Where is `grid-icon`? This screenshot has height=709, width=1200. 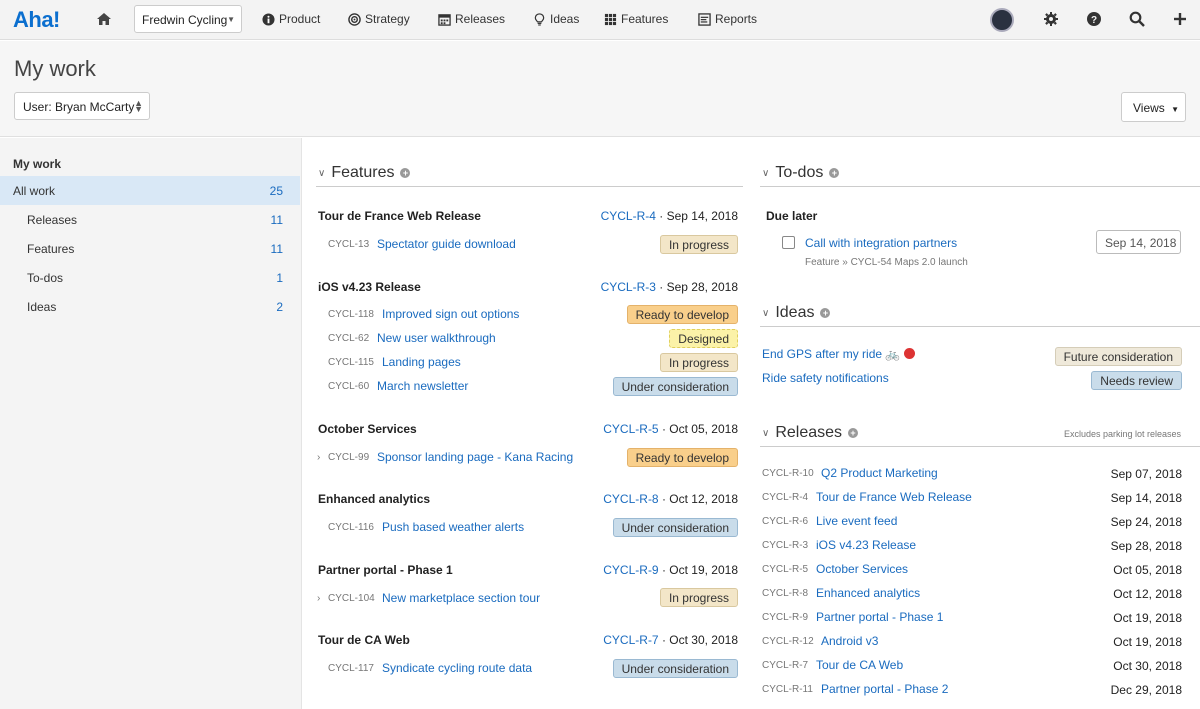 grid-icon is located at coordinates (610, 19).